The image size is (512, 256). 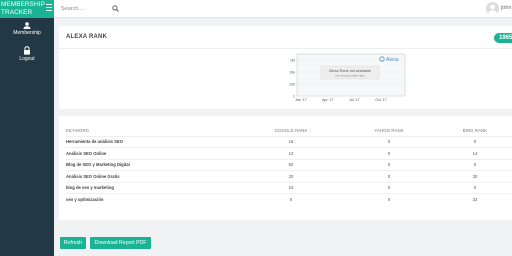 I want to click on table-row: seo y optimización 0 0 33, so click(x=289, y=199).